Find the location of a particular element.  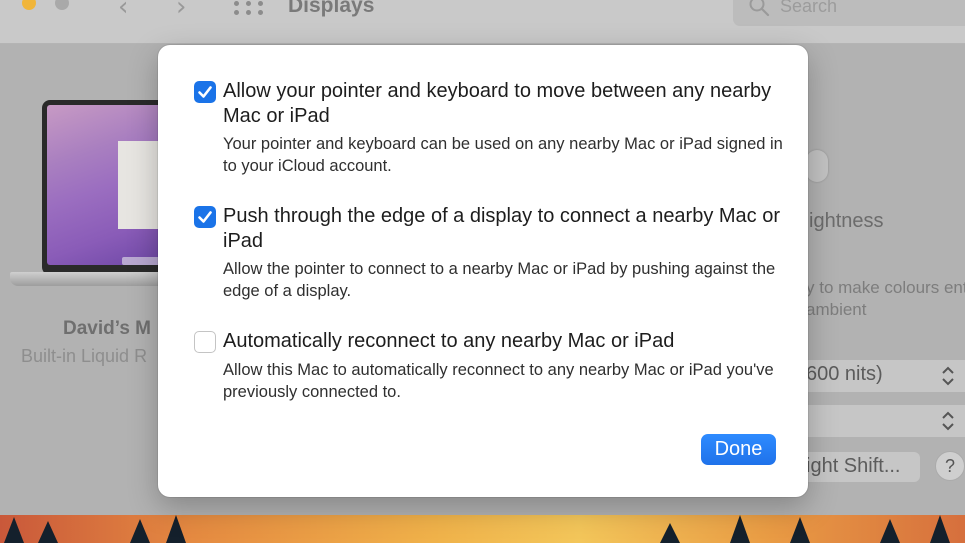

laptop-document-window is located at coordinates (140, 185).